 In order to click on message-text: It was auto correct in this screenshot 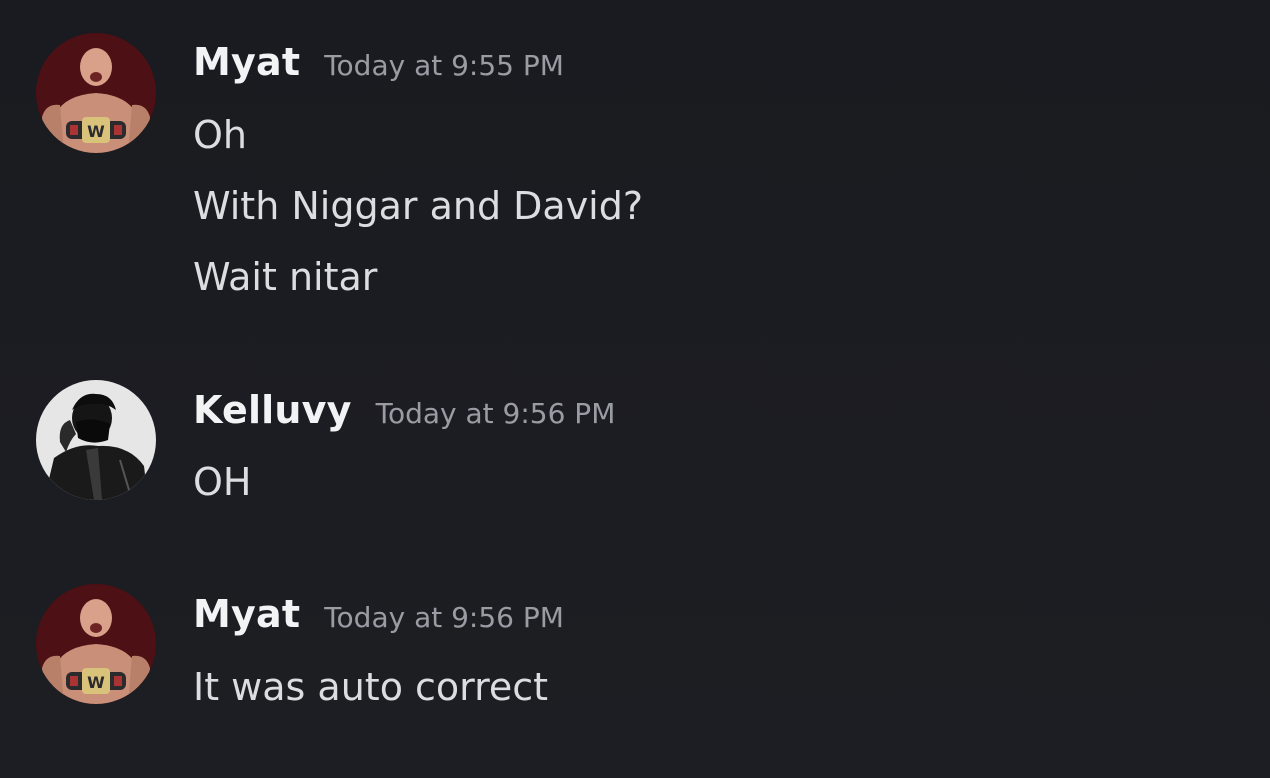, I will do `click(371, 687)`.